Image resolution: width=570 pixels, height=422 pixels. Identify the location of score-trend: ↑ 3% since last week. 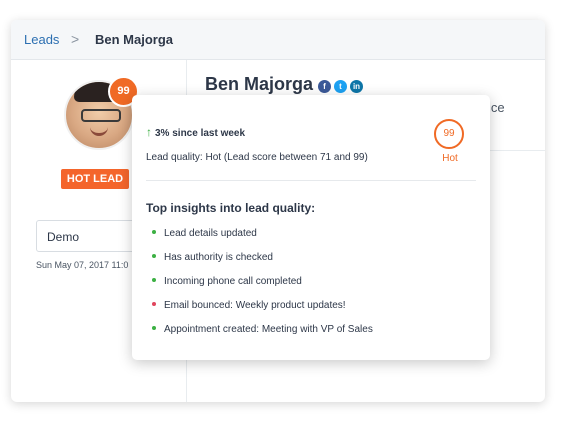
(195, 132).